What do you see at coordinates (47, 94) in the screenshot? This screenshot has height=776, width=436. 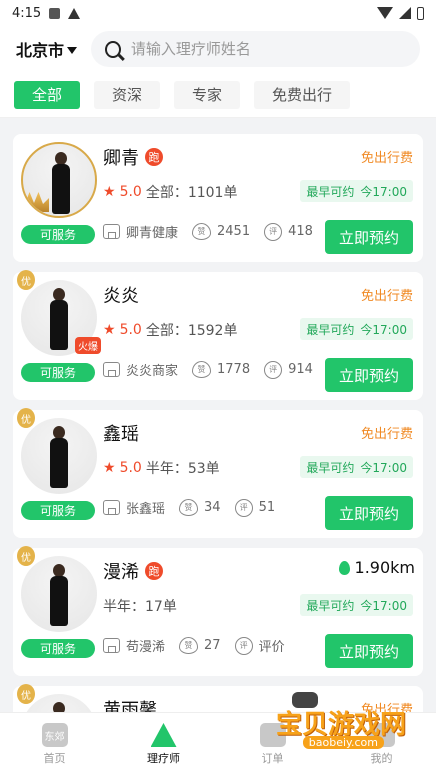 I see `filter-all: 全部` at bounding box center [47, 94].